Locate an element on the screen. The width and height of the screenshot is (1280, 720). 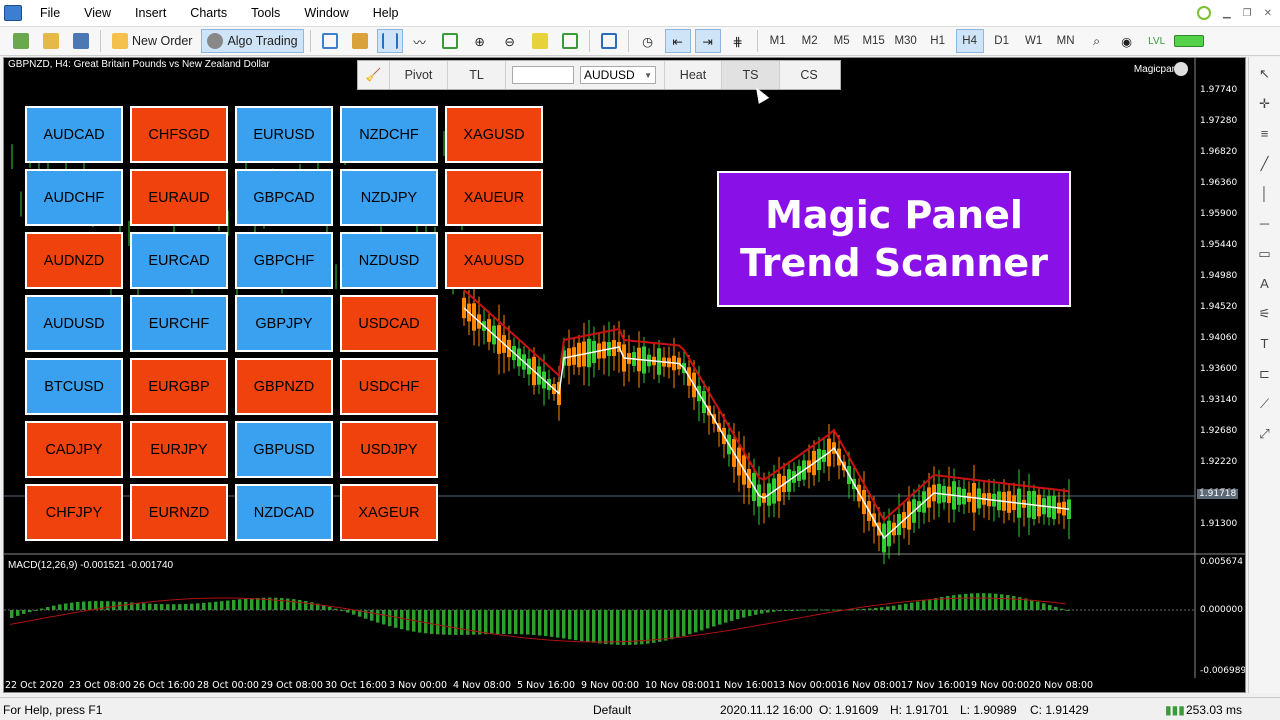
rectangle-icon: ▭ is located at coordinates (1265, 254).